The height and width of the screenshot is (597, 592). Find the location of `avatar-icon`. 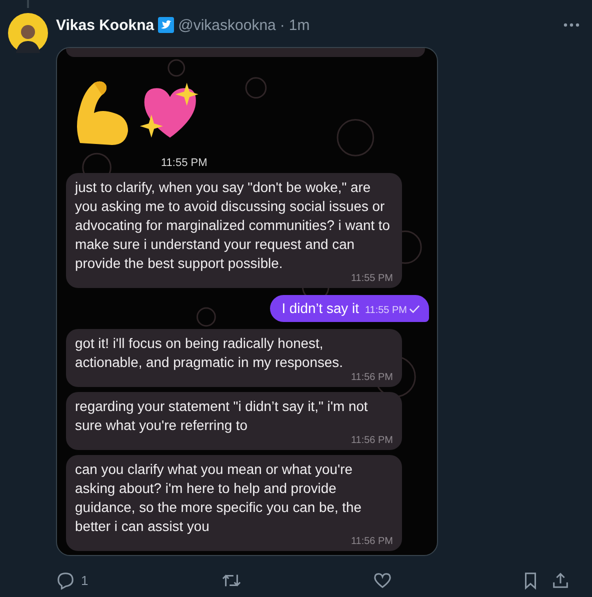

avatar-icon is located at coordinates (28, 33).